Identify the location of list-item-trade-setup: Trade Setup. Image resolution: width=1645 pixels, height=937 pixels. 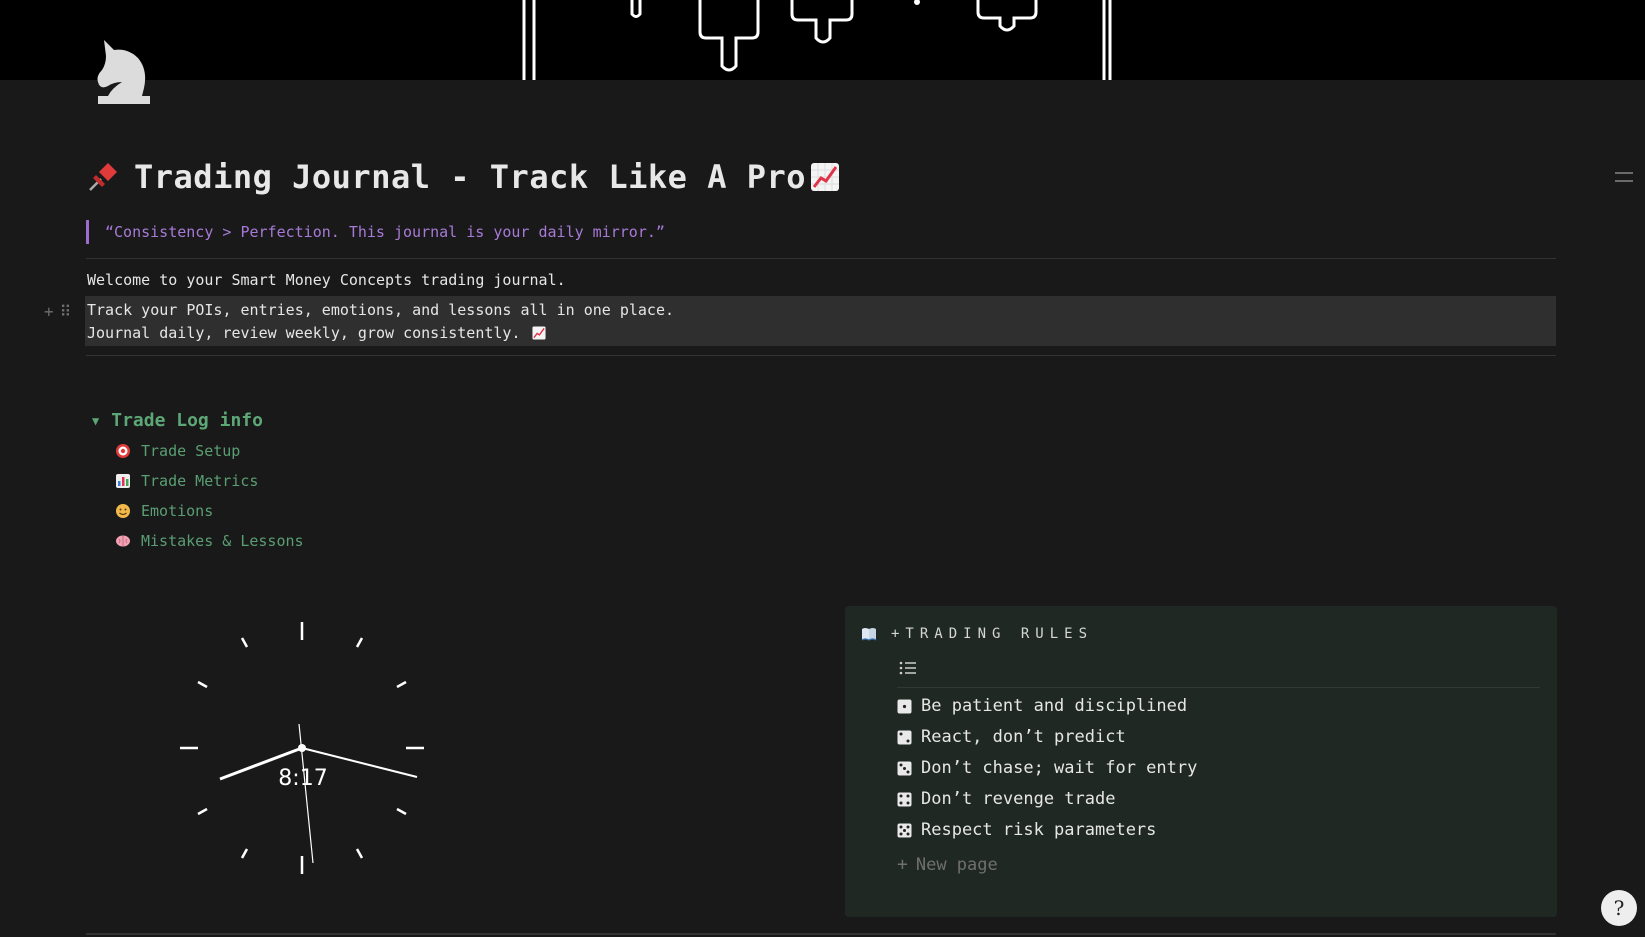
(177, 451).